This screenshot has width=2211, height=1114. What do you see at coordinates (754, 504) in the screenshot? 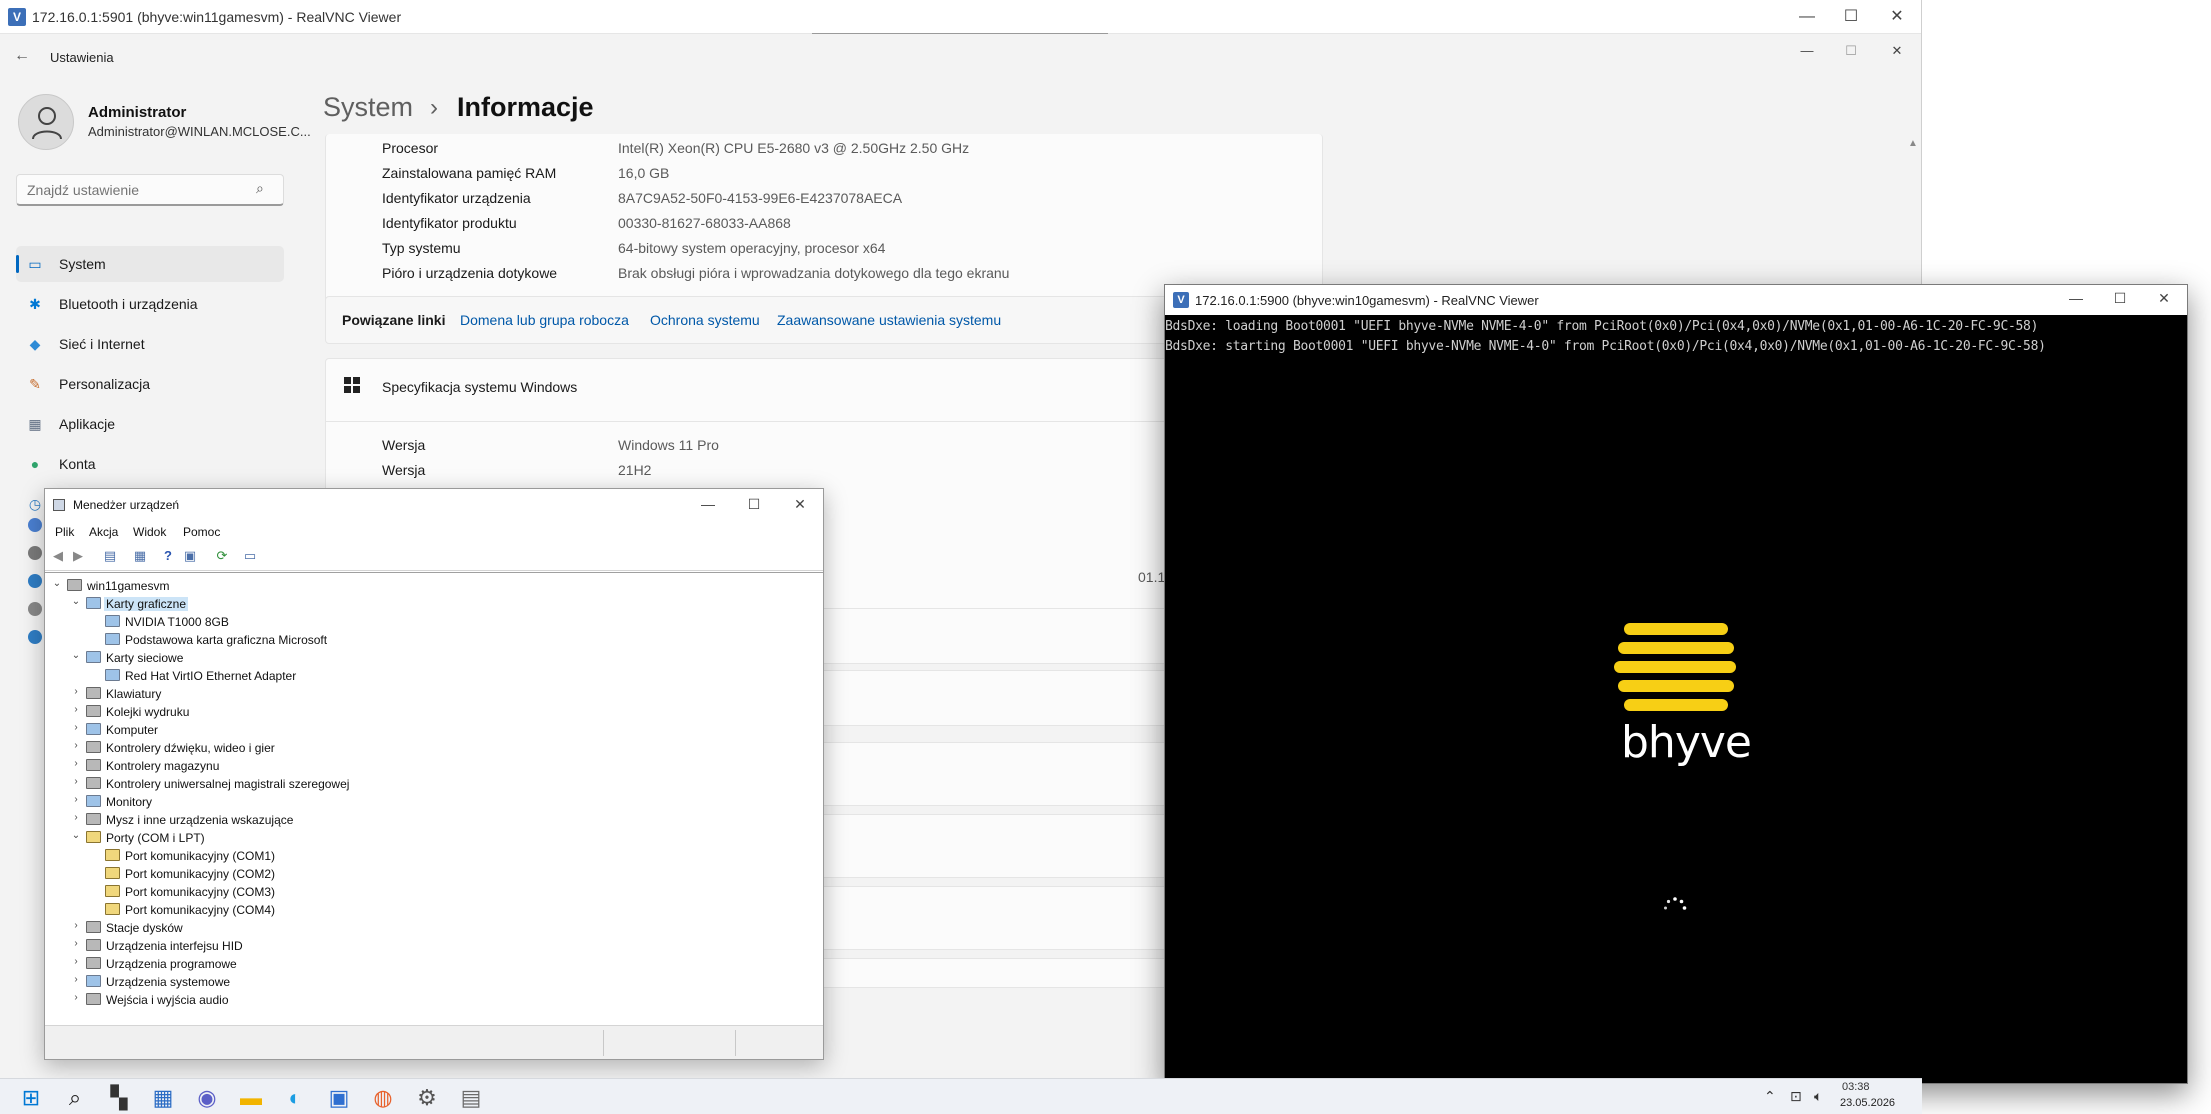
I see `dm-maximize-button: ☐` at bounding box center [754, 504].